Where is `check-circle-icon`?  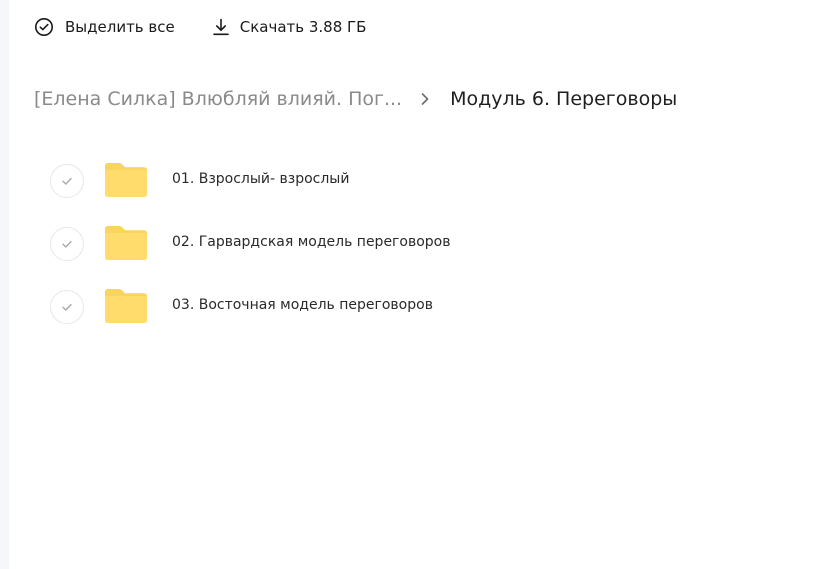 check-circle-icon is located at coordinates (44, 27).